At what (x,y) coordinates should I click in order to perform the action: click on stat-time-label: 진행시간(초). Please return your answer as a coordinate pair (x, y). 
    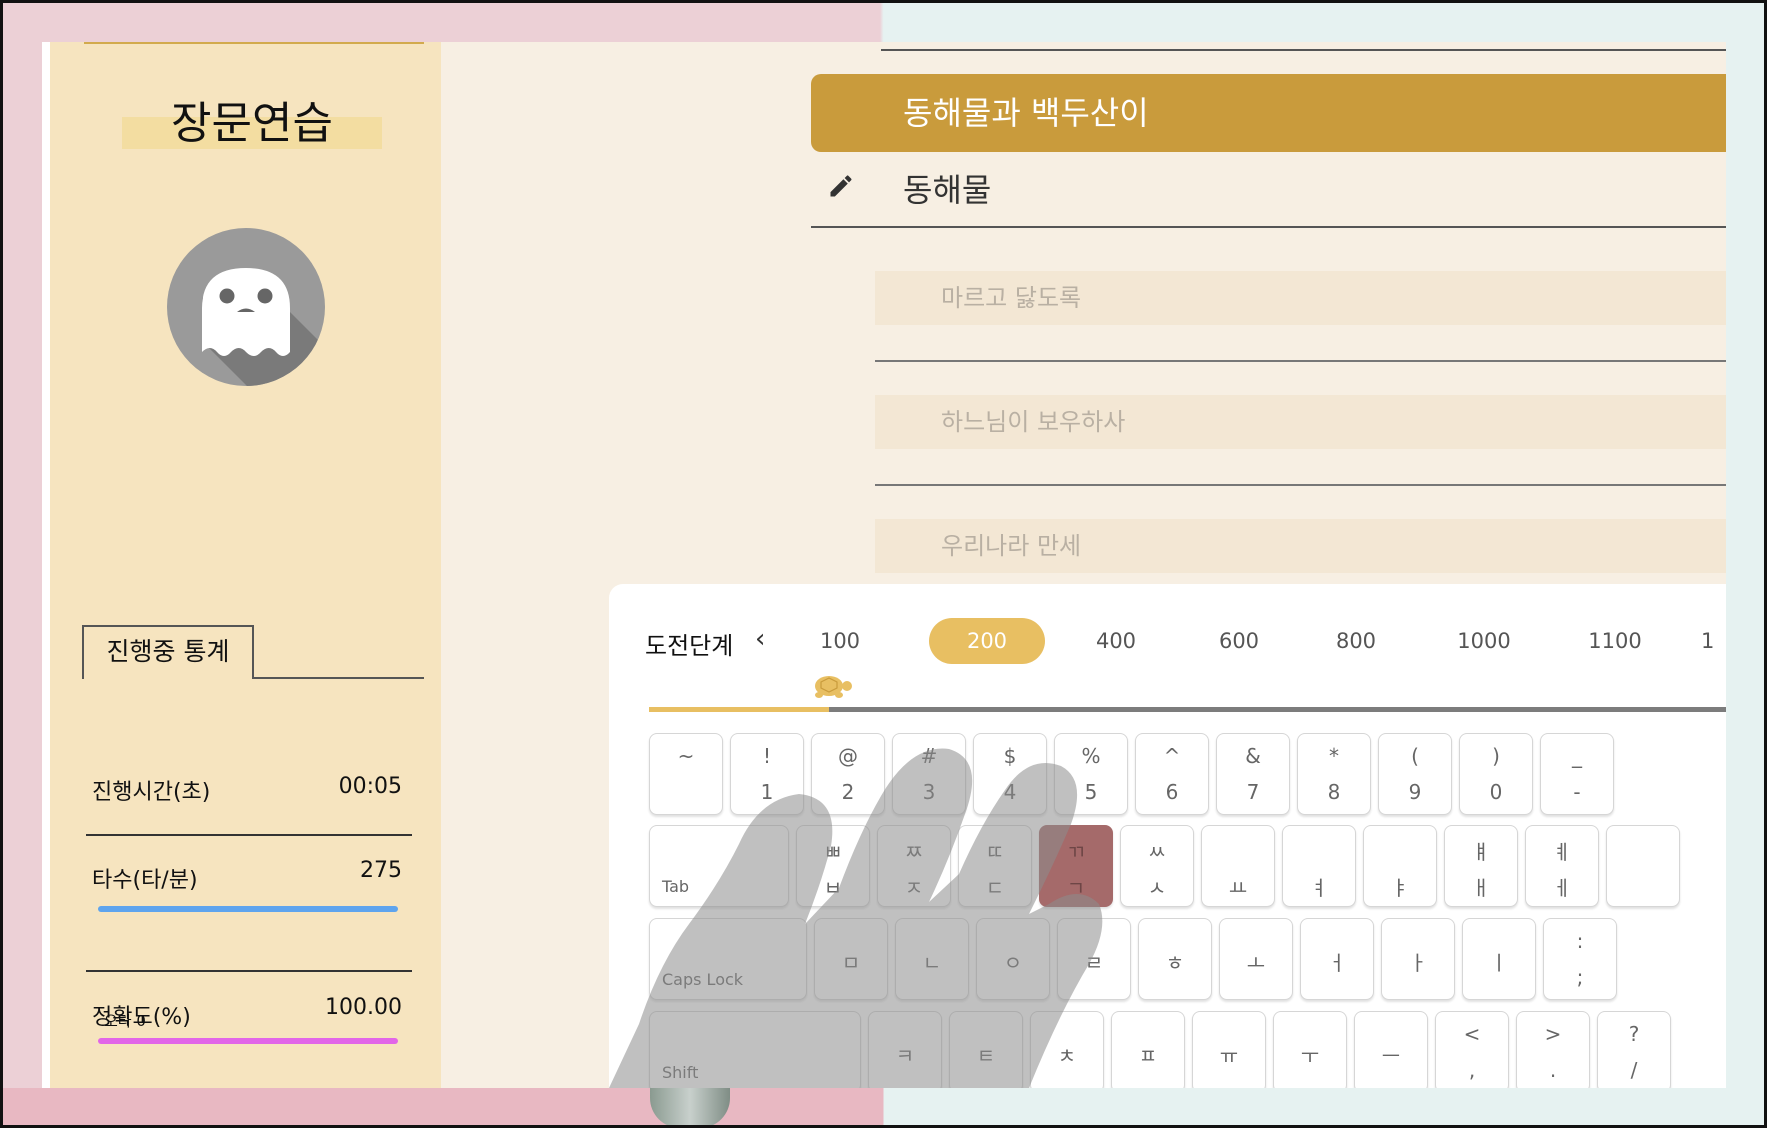
    Looking at the image, I should click on (151, 792).